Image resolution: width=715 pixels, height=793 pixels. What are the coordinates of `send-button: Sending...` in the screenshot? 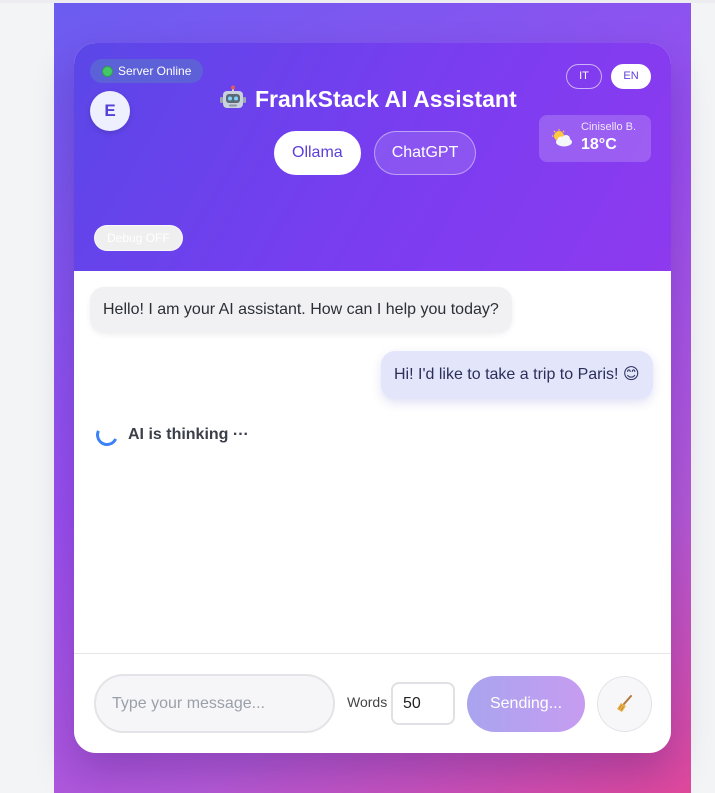 It's located at (526, 704).